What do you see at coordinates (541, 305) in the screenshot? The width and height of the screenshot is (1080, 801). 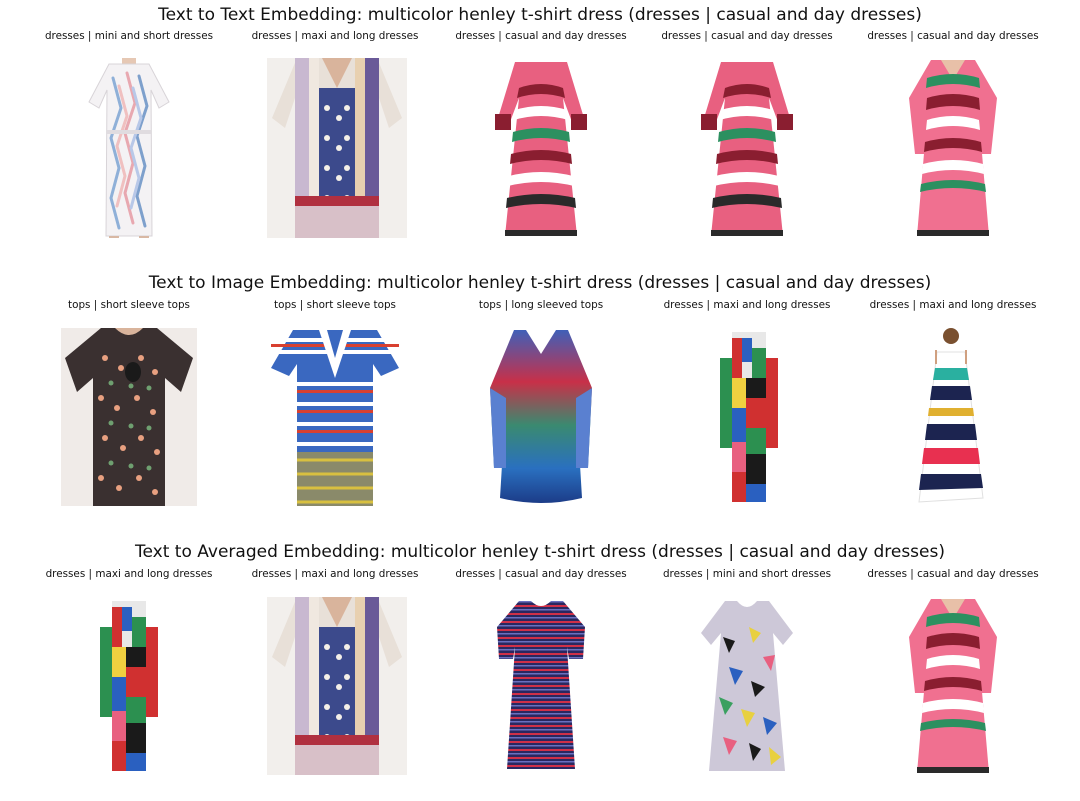 I see `result-category-label: tops | long sleeved tops` at bounding box center [541, 305].